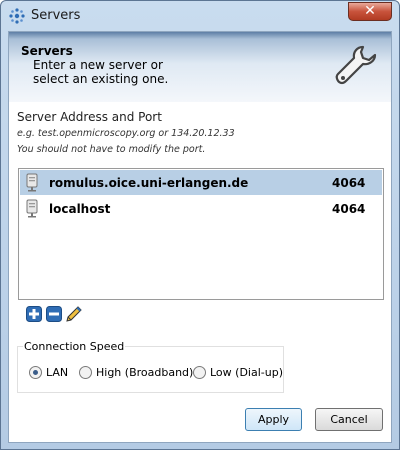 The image size is (400, 450). What do you see at coordinates (246, 372) in the screenshot?
I see `radio-label: Low (Dial-up)` at bounding box center [246, 372].